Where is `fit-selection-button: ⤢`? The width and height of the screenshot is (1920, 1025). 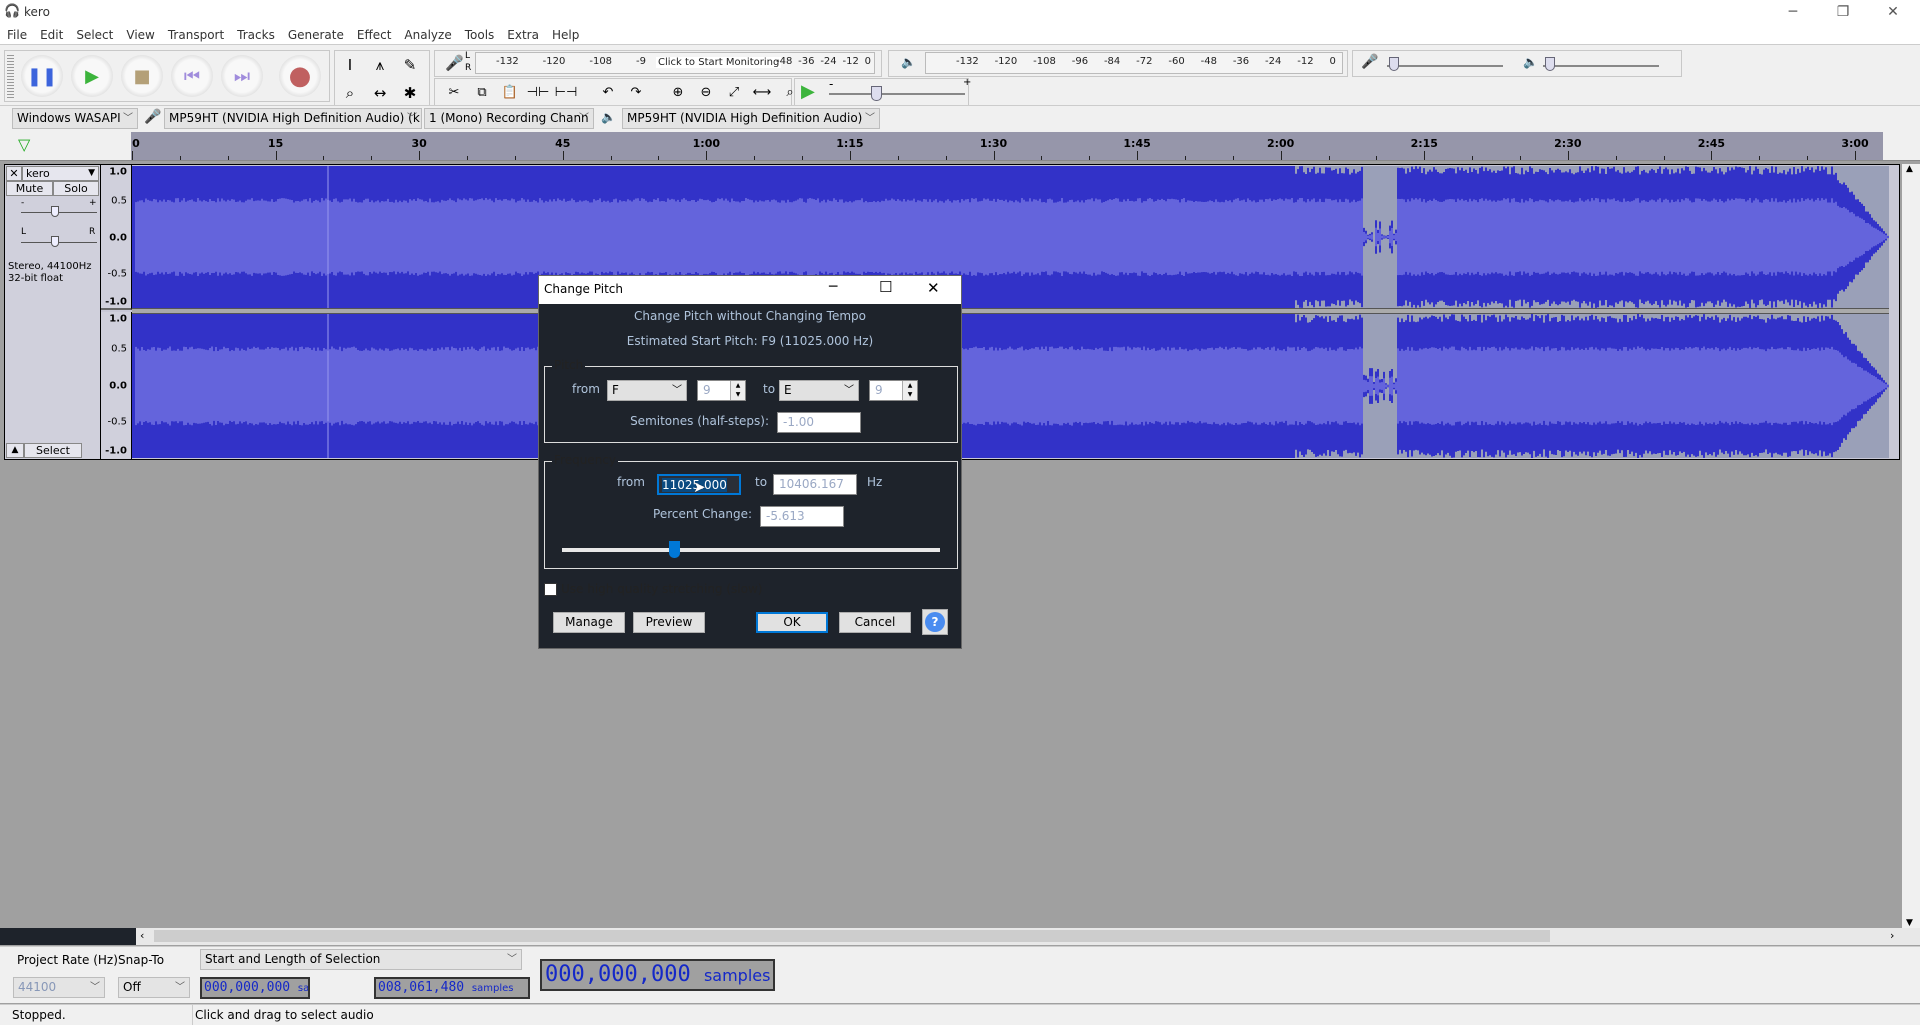 fit-selection-button: ⤢ is located at coordinates (734, 92).